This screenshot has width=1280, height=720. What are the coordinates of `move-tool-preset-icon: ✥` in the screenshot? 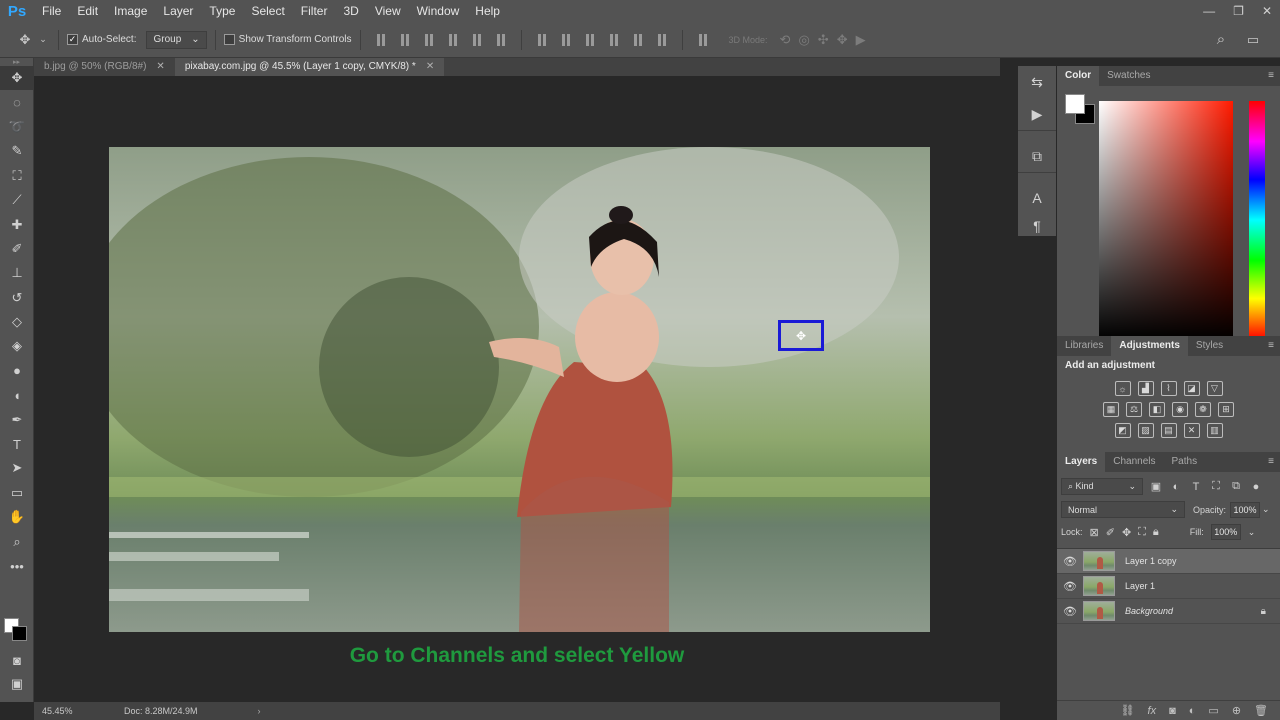 It's located at (25, 40).